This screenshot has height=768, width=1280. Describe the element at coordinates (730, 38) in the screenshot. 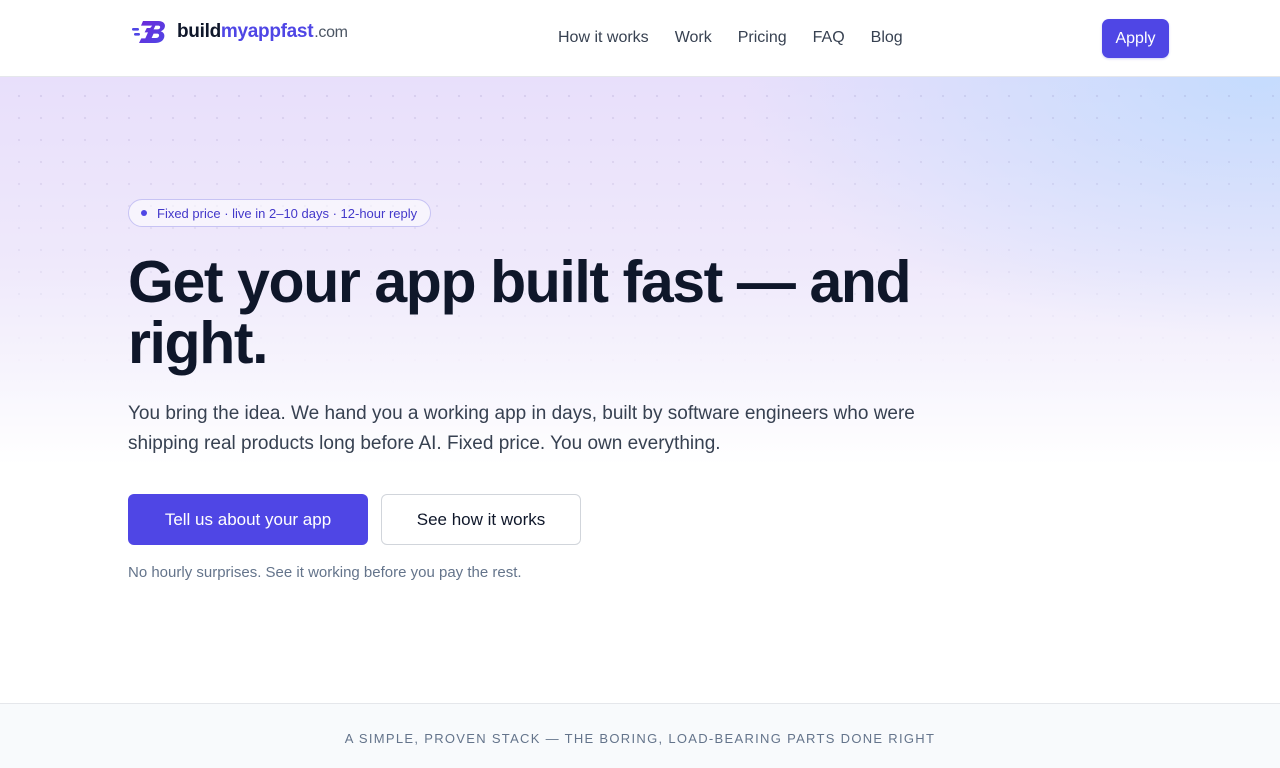

I see `main-nav: How it works Work Pricing FAQ Blog` at that location.